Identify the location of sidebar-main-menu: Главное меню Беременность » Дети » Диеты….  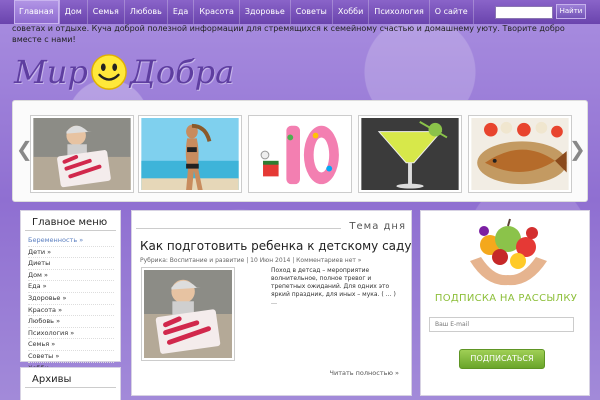
(70, 292).